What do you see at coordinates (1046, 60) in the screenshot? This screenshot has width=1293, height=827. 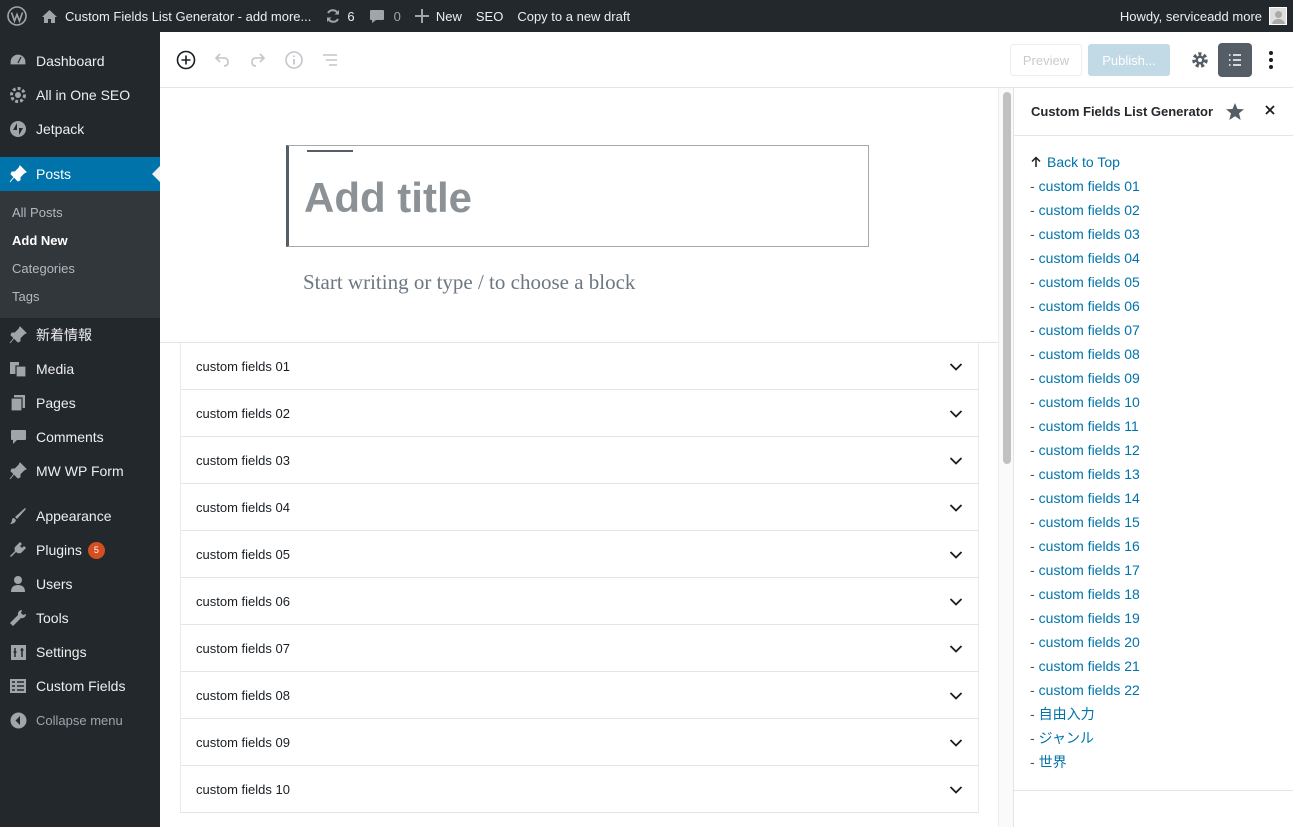 I see `preview-button: Preview` at bounding box center [1046, 60].